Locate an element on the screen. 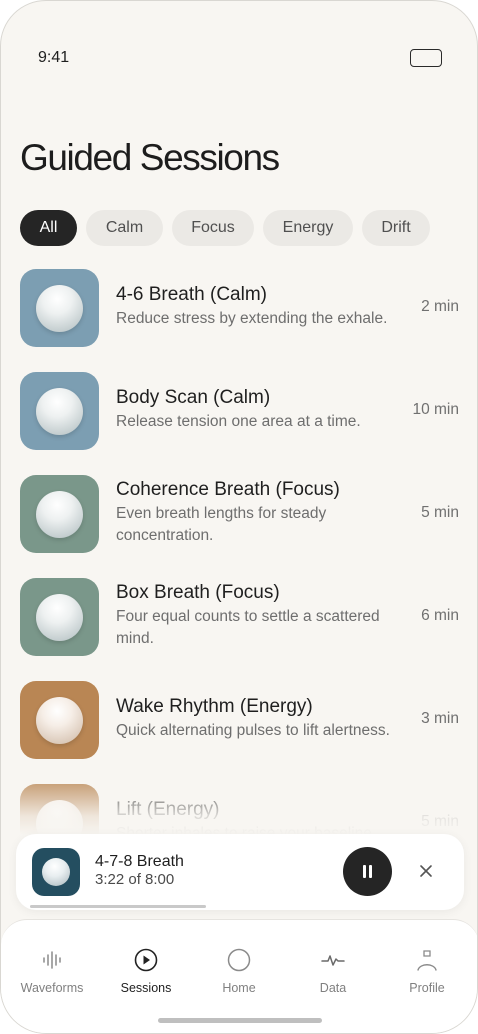 The image size is (478, 1034). circle-icon is located at coordinates (239, 960).